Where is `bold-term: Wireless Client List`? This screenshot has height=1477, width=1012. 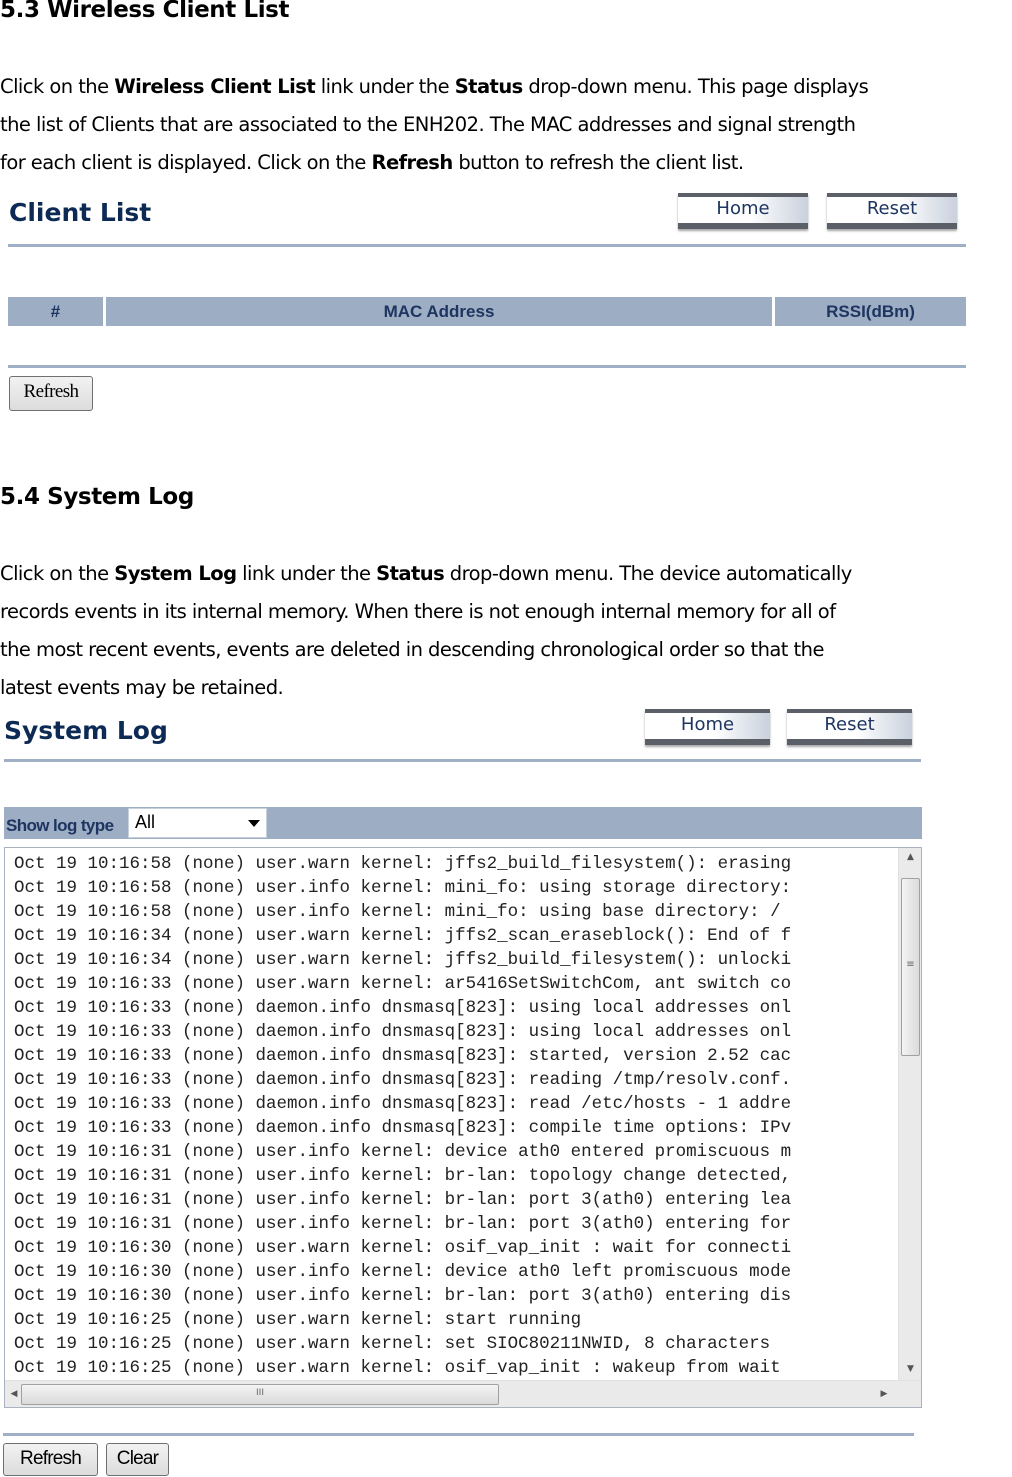 bold-term: Wireless Client List is located at coordinates (215, 86).